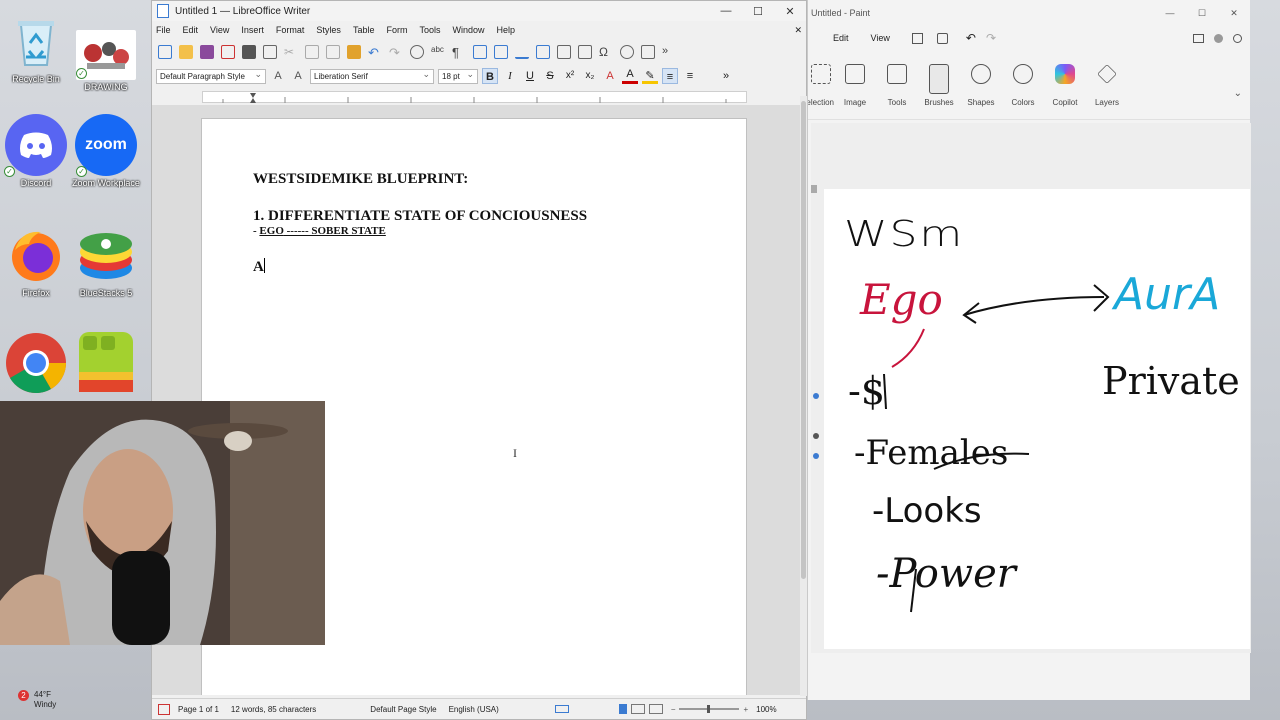 This screenshot has width=1280, height=720. What do you see at coordinates (669, 52) in the screenshot?
I see `more-options-icon: »` at bounding box center [669, 52].